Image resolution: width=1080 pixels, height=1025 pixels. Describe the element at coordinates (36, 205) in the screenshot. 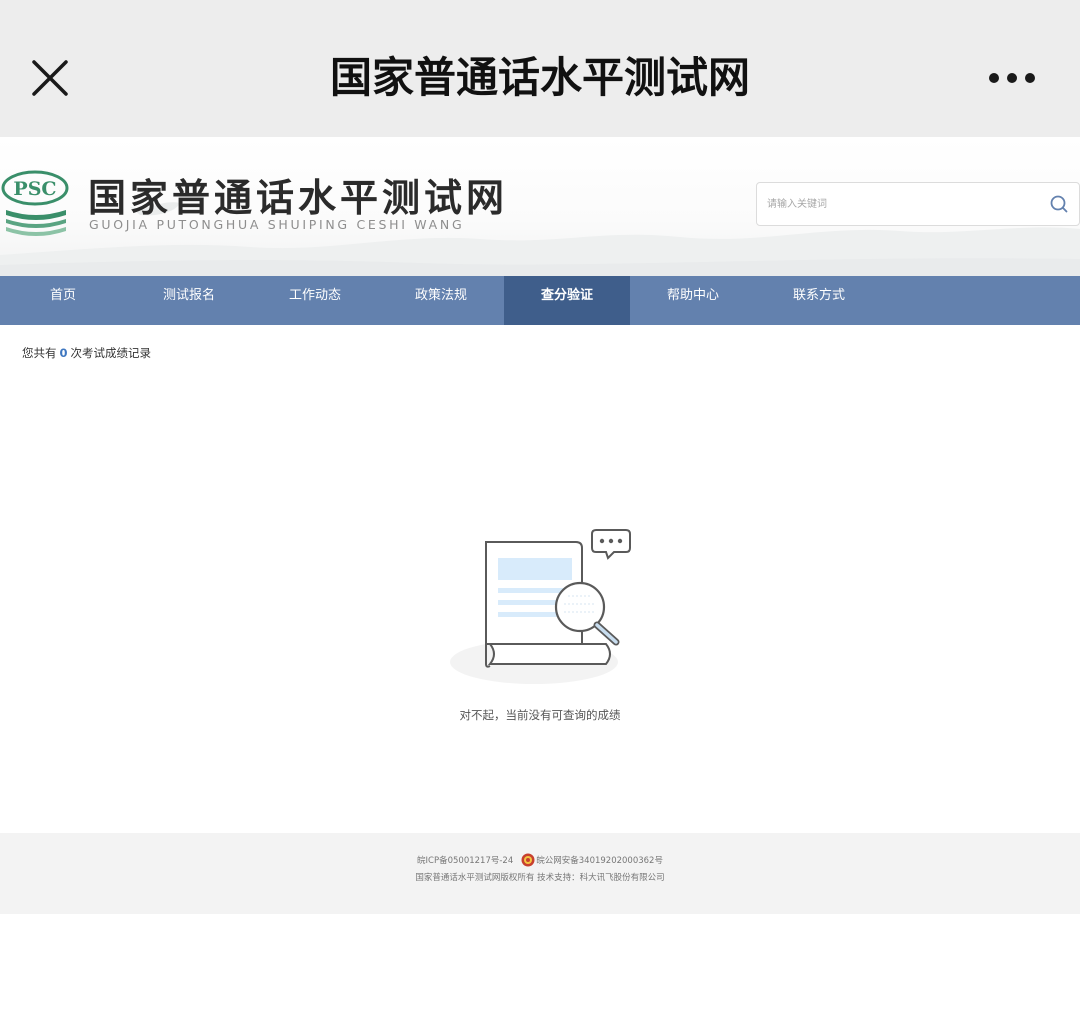

I see `psc-logo: PSC` at that location.